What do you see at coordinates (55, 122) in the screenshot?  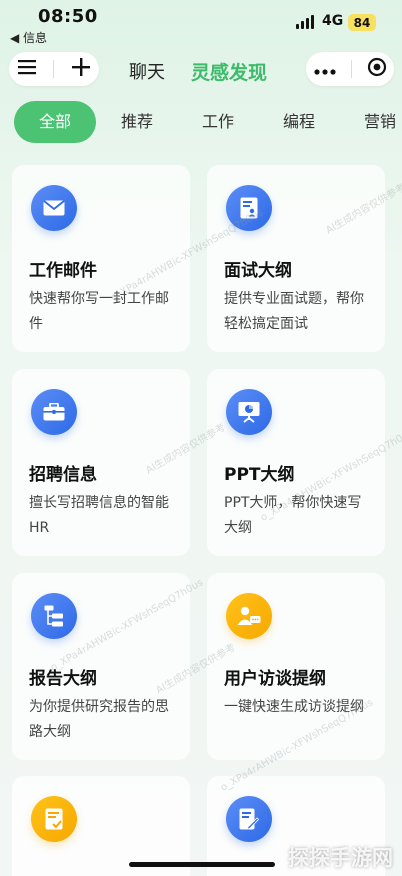 I see `category-all: 全部` at bounding box center [55, 122].